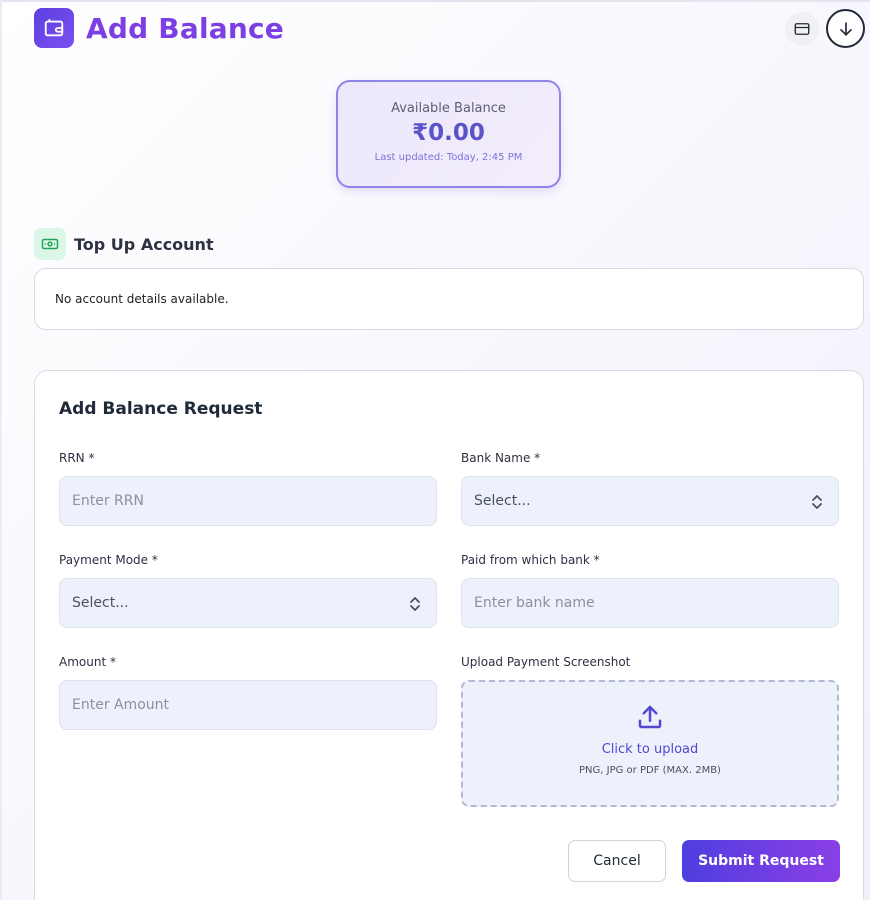  What do you see at coordinates (449, 299) in the screenshot?
I see `topup-account-box: No account details available.` at bounding box center [449, 299].